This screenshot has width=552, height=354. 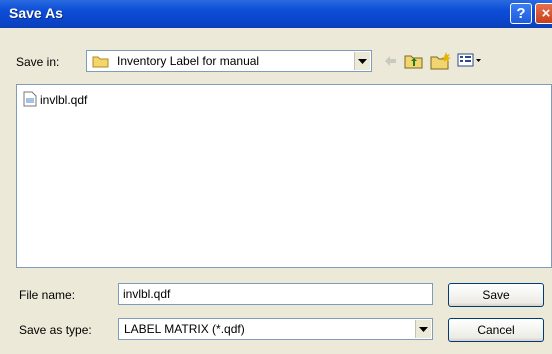 I want to click on save-as-type-label: Save as type:, so click(x=55, y=330).